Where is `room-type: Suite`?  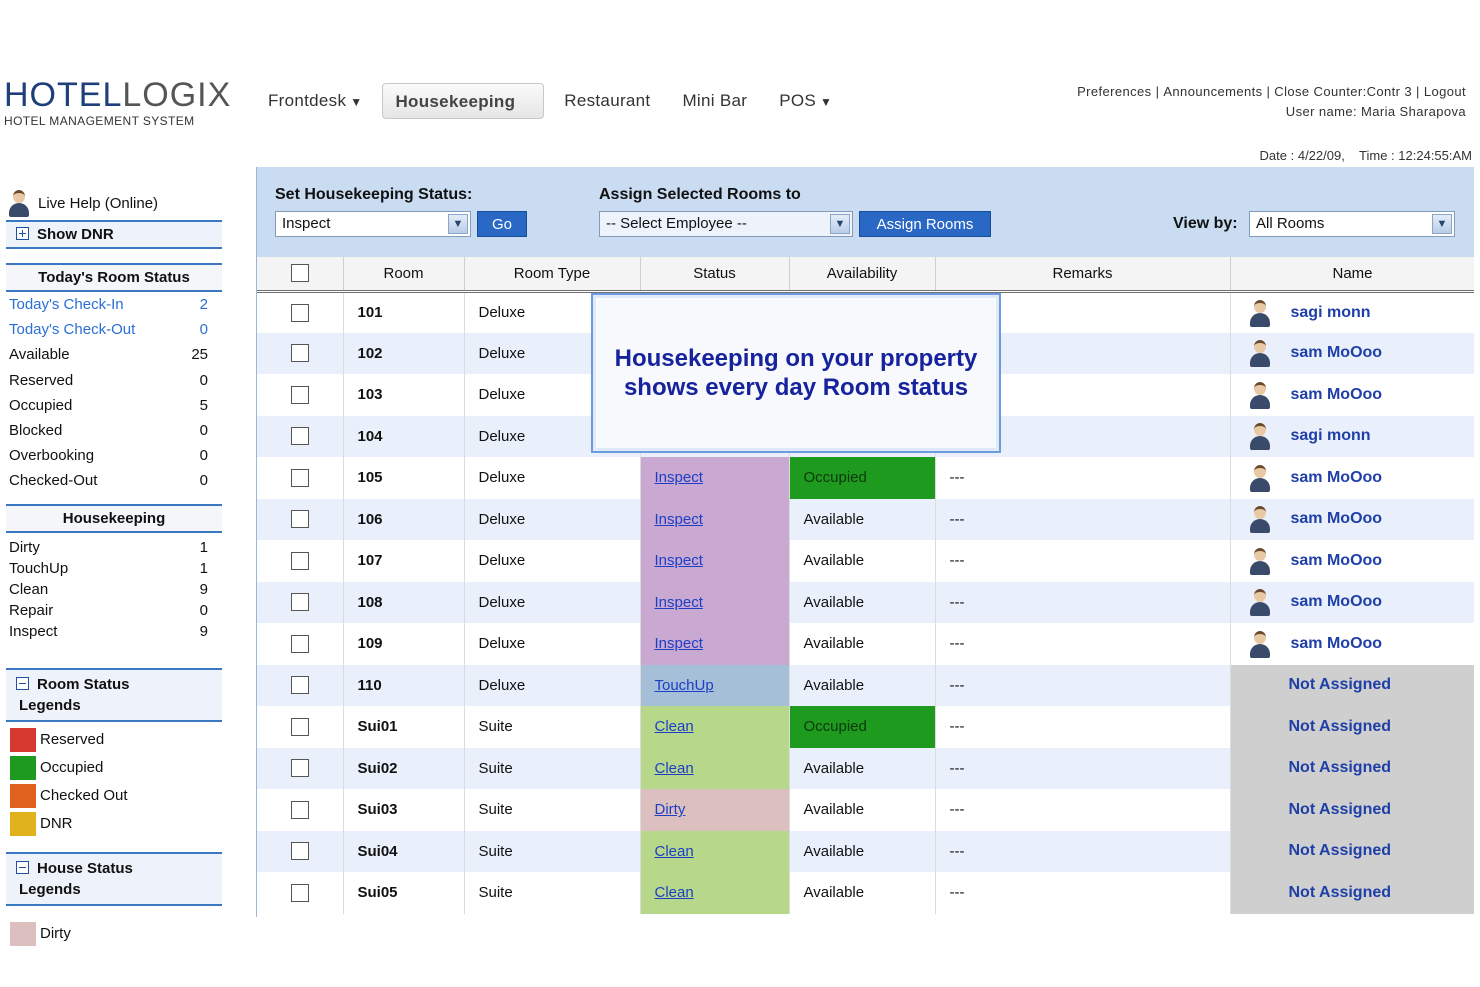 room-type: Suite is located at coordinates (552, 893).